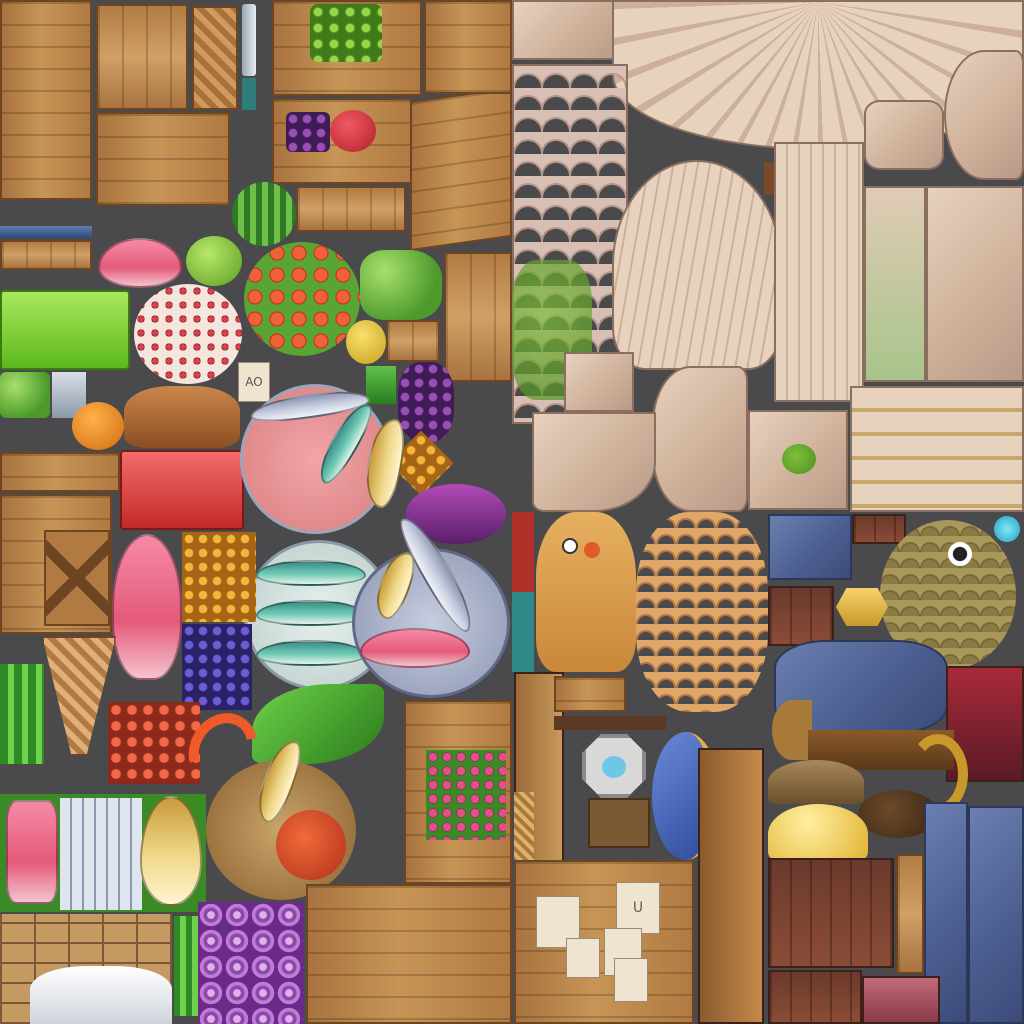  I want to click on belt-strap, so click(610, 723).